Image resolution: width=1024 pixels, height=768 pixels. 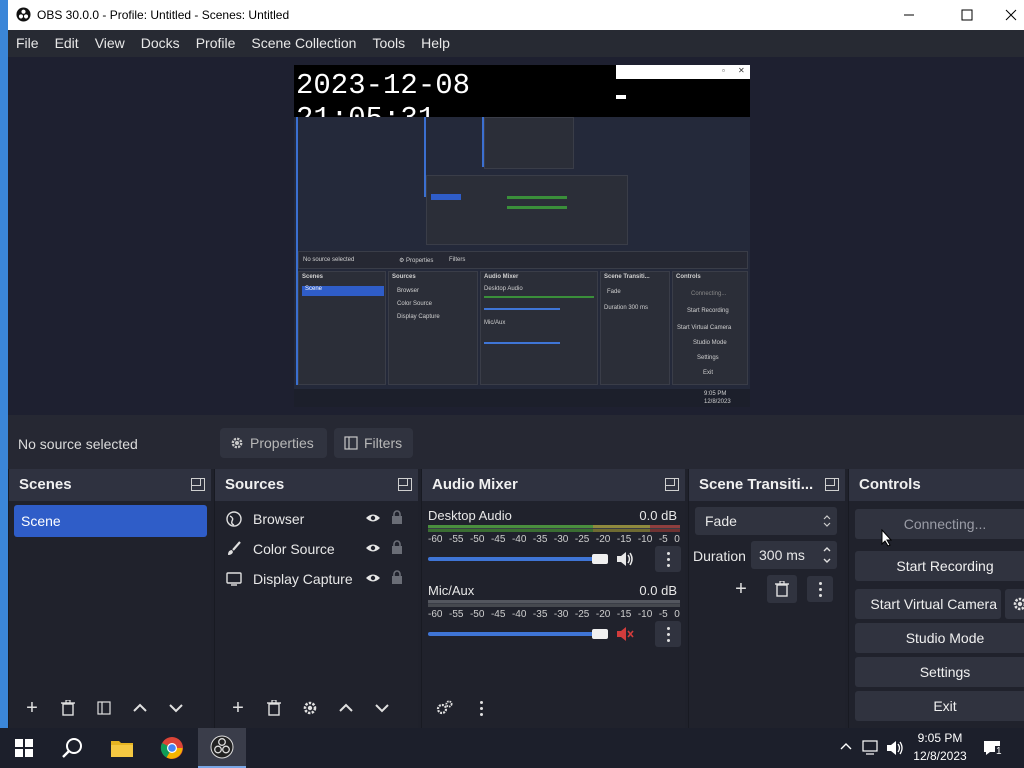 What do you see at coordinates (766, 521) in the screenshot?
I see `transition-select: Fade` at bounding box center [766, 521].